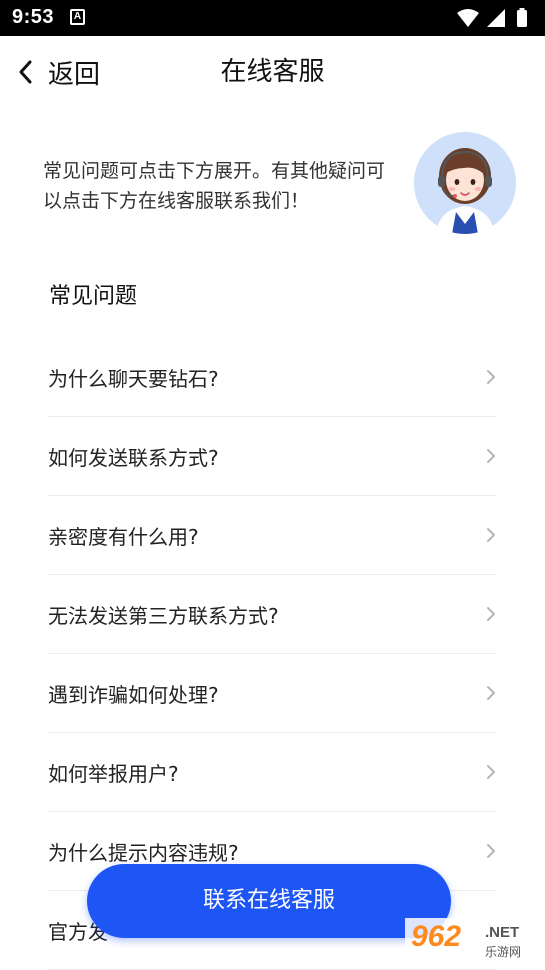 Image resolution: width=545 pixels, height=970 pixels. I want to click on navigation-bar: 返回 在线客服, so click(272, 73).